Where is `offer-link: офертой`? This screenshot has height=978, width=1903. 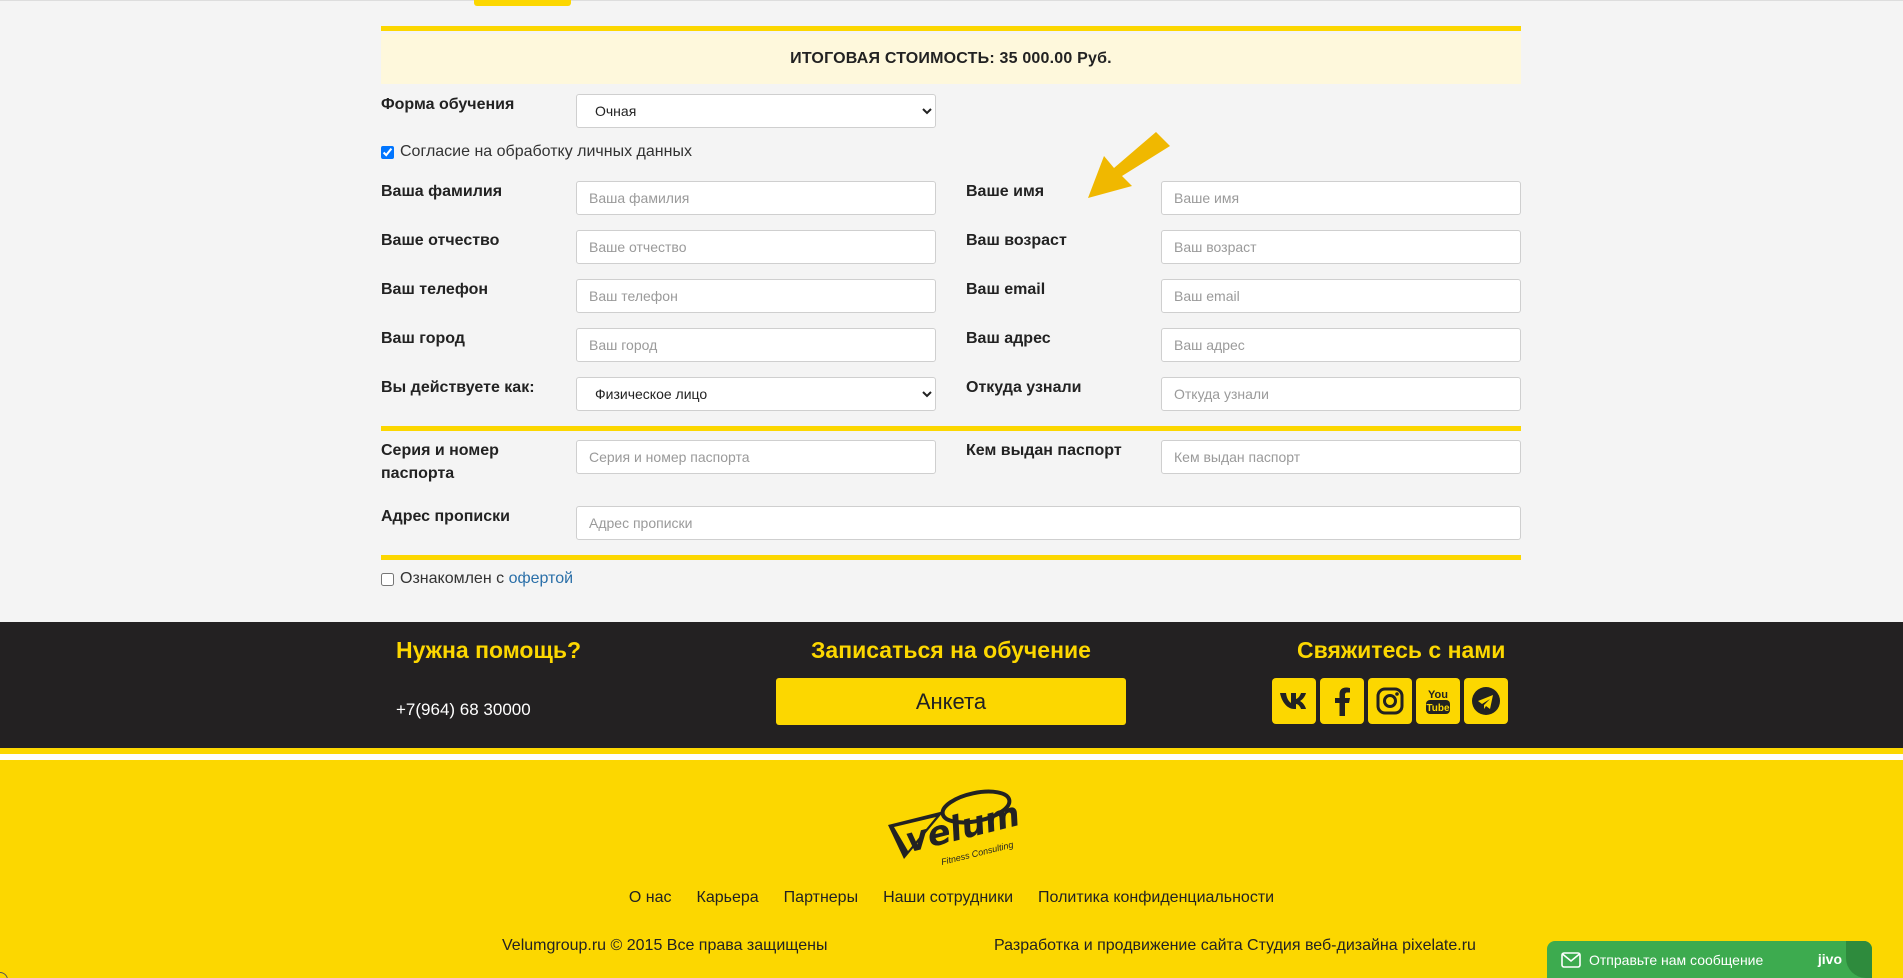 offer-link: офертой is located at coordinates (541, 579).